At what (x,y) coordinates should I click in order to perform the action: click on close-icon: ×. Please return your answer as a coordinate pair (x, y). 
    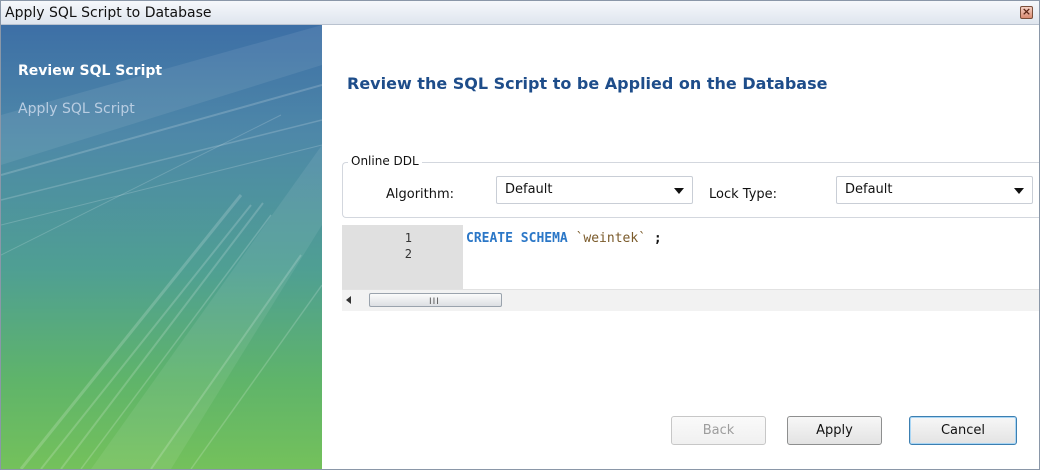
    Looking at the image, I should click on (1026, 11).